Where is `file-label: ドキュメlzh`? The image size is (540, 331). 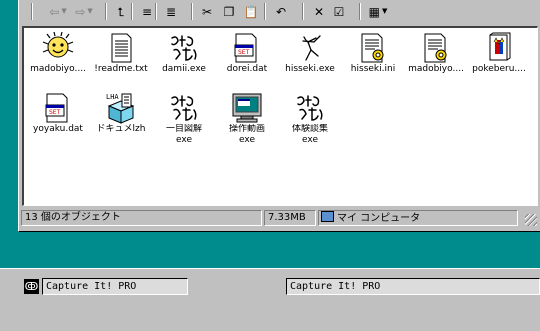 file-label: ドキュメlzh is located at coordinates (121, 129).